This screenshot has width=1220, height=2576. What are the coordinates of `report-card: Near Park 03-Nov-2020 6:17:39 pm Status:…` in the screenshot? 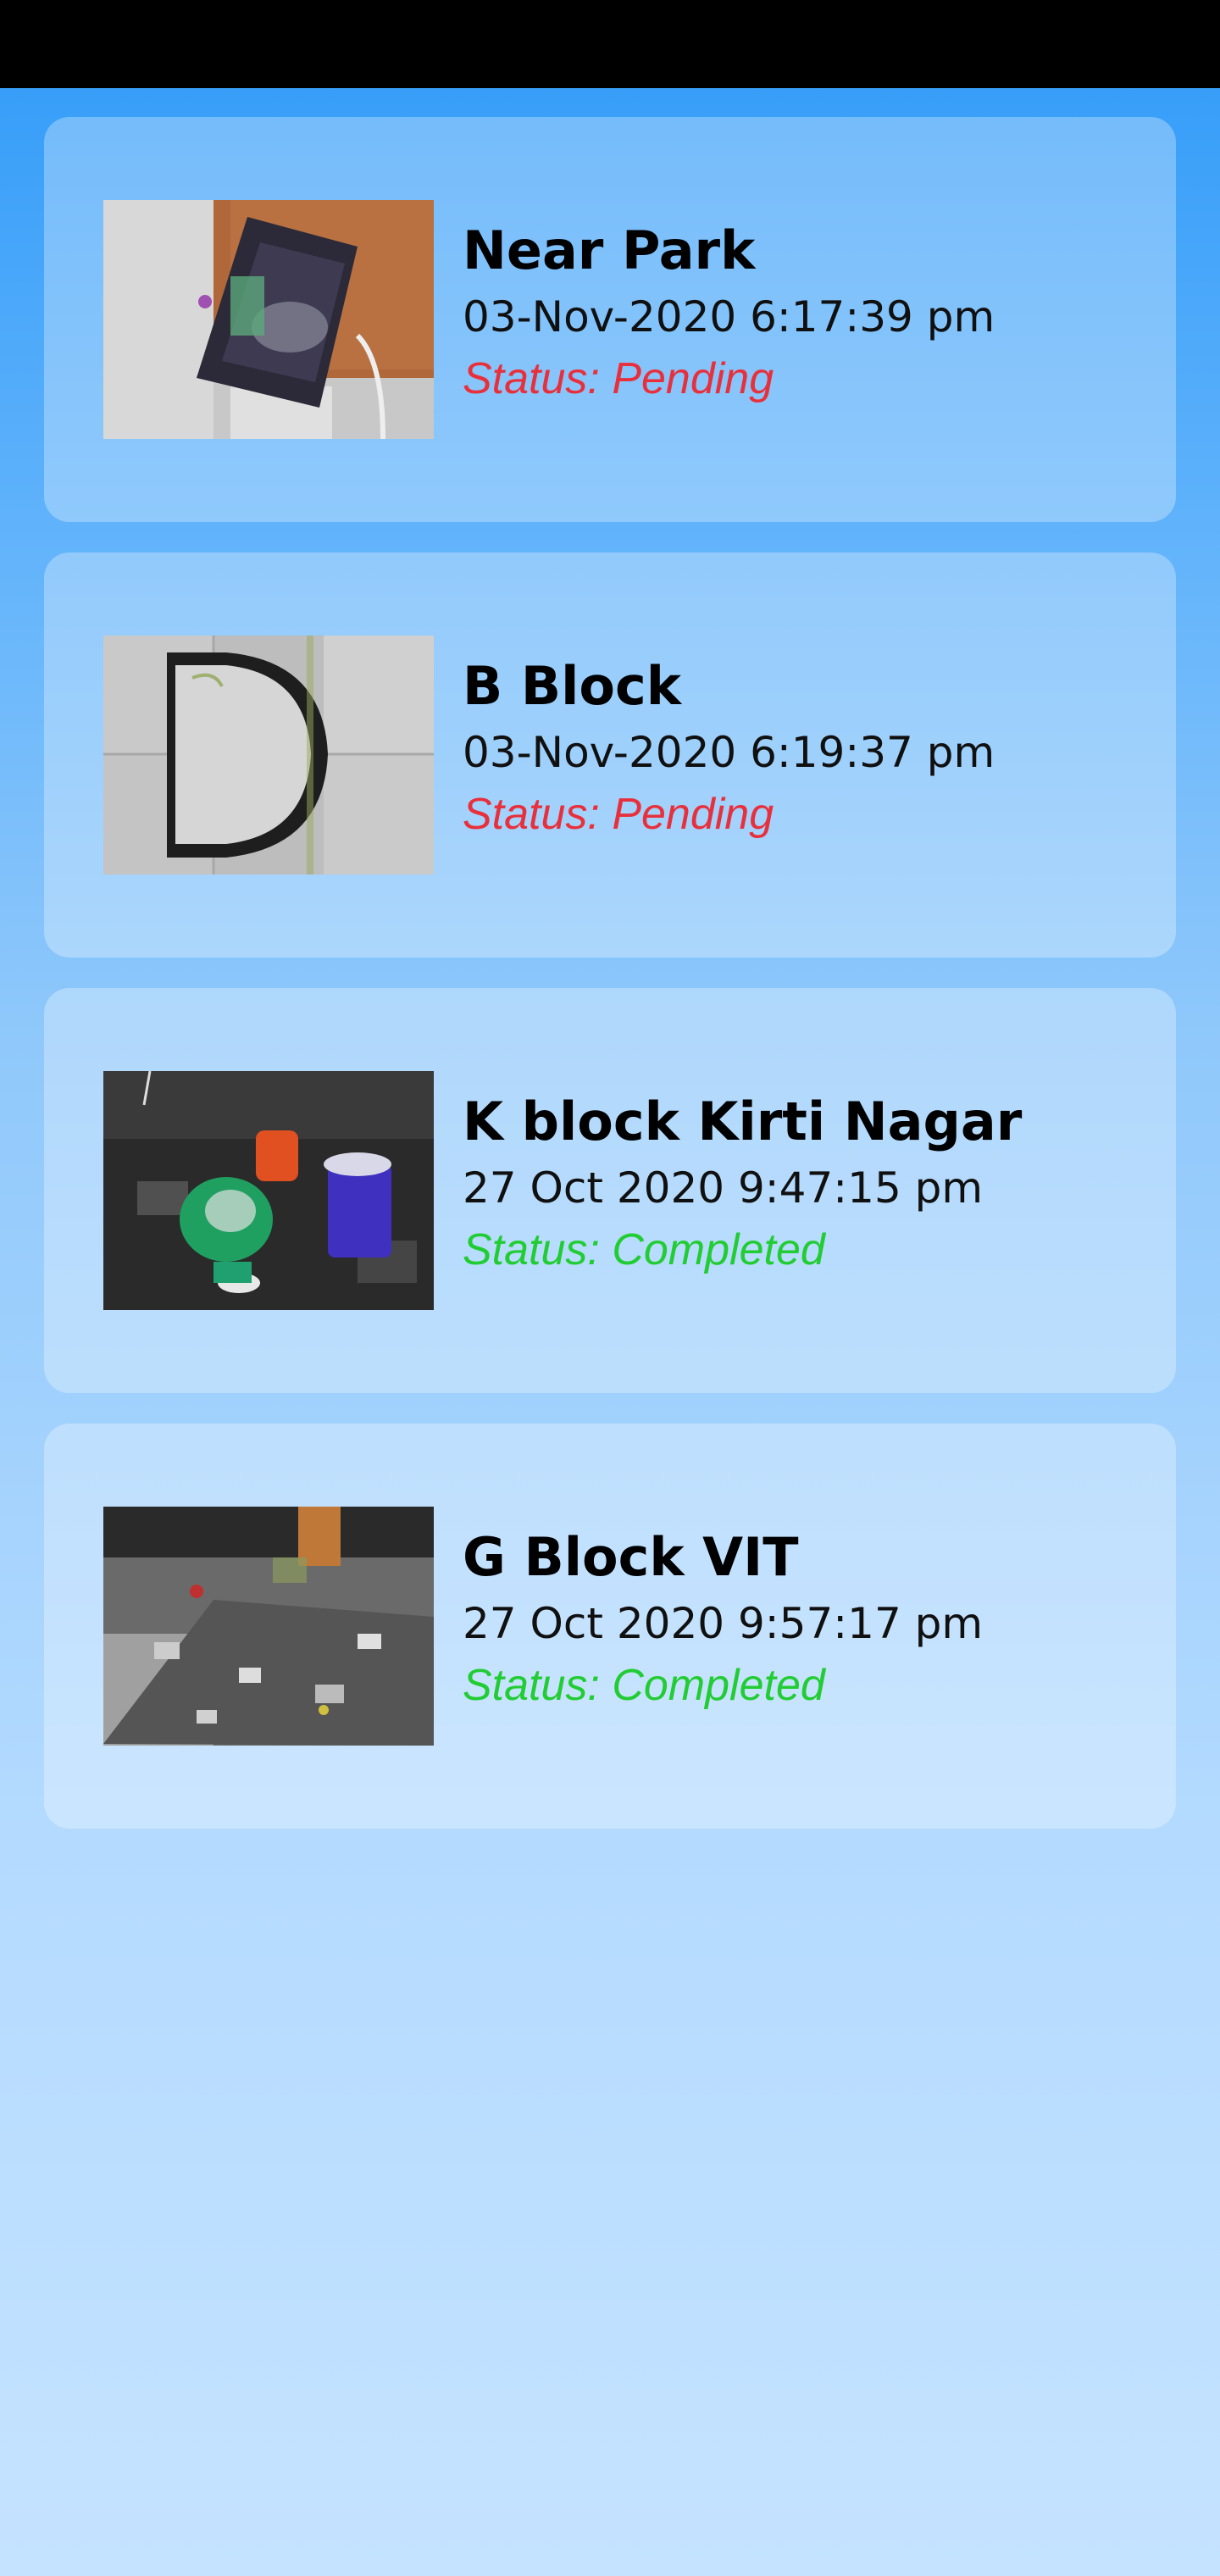 It's located at (610, 319).